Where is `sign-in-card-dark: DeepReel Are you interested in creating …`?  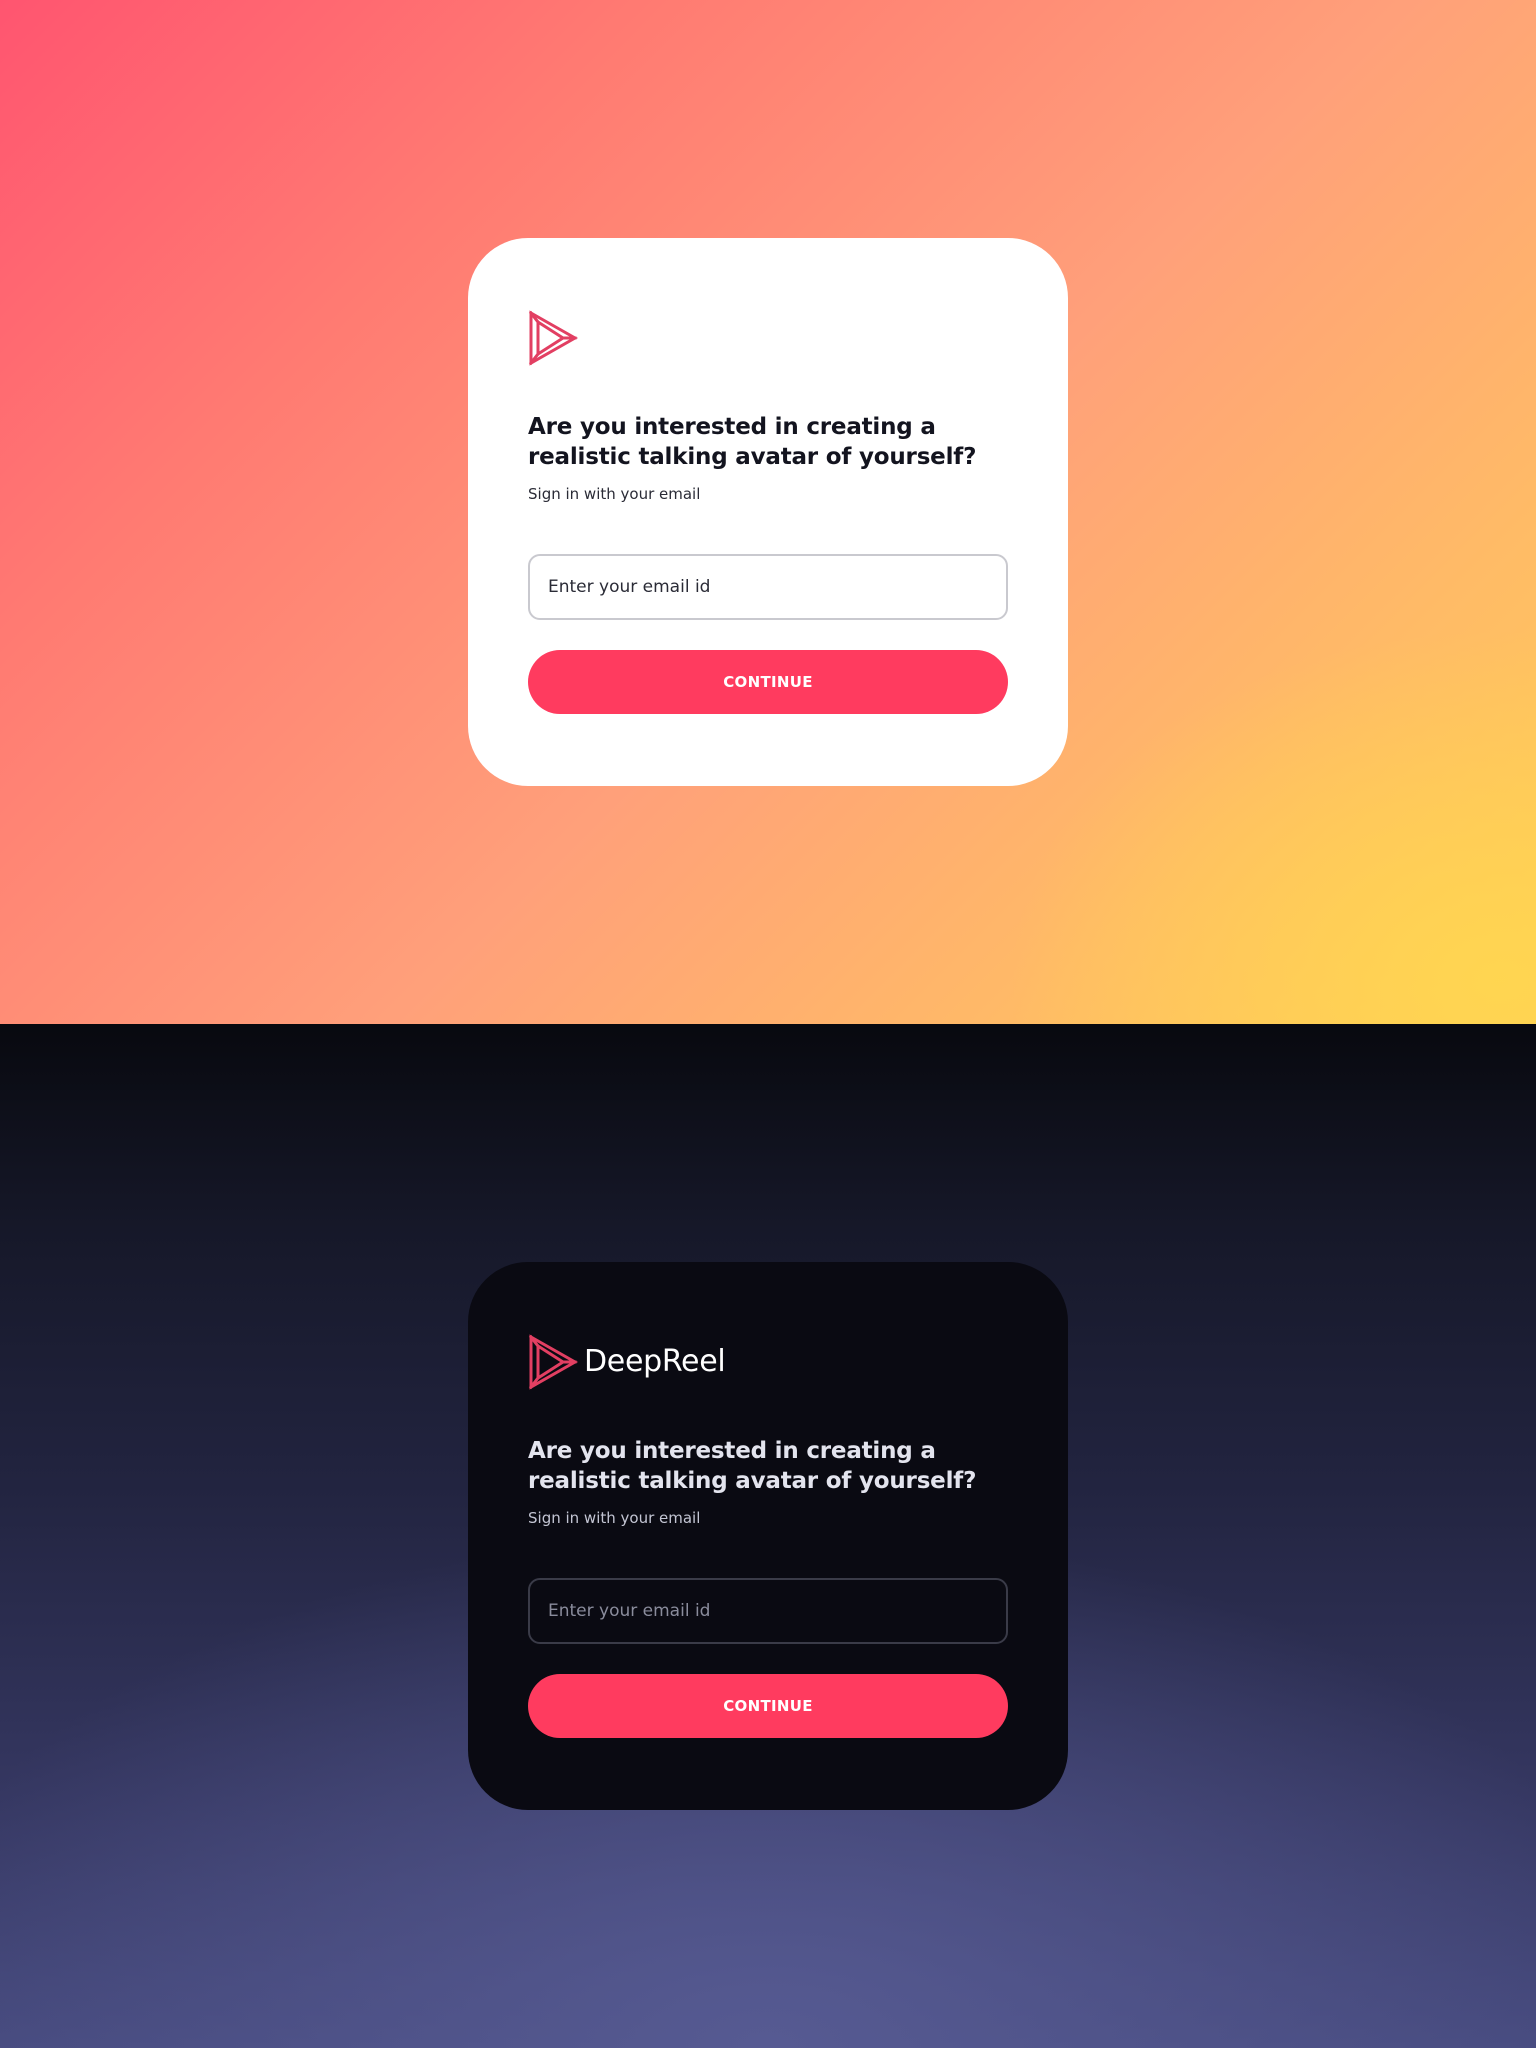
sign-in-card-dark: DeepReel Are you interested in creating … is located at coordinates (768, 1536).